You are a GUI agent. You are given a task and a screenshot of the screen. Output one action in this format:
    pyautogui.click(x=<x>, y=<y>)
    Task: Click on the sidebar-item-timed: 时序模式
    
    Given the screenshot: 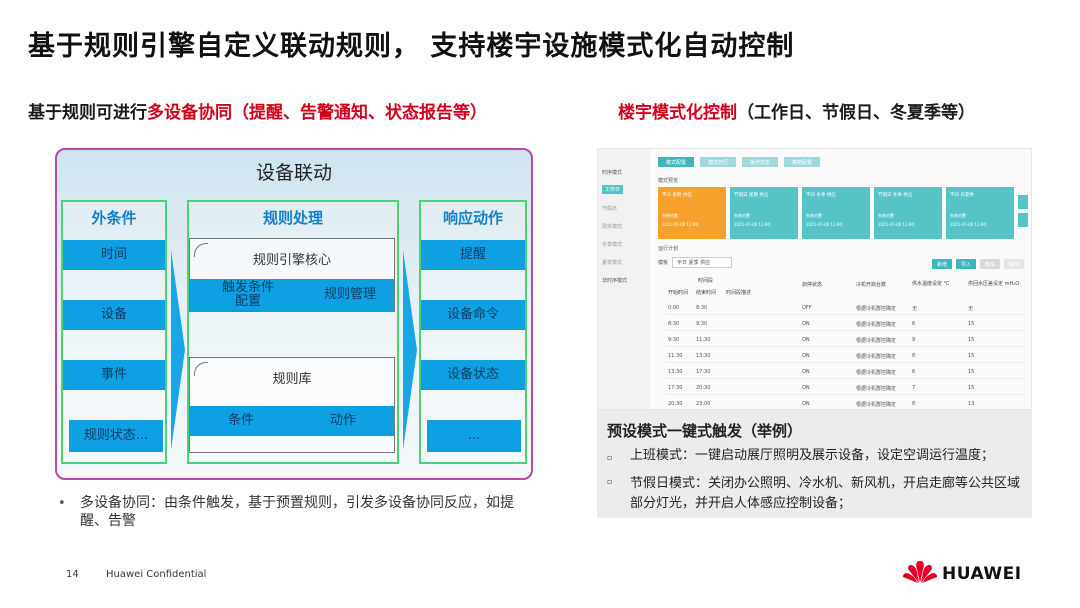 What is the action you would take?
    pyautogui.click(x=612, y=172)
    